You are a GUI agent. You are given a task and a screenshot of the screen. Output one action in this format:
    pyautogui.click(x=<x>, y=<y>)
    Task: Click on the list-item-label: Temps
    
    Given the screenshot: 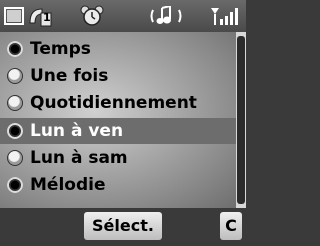 What is the action you would take?
    pyautogui.click(x=60, y=49)
    